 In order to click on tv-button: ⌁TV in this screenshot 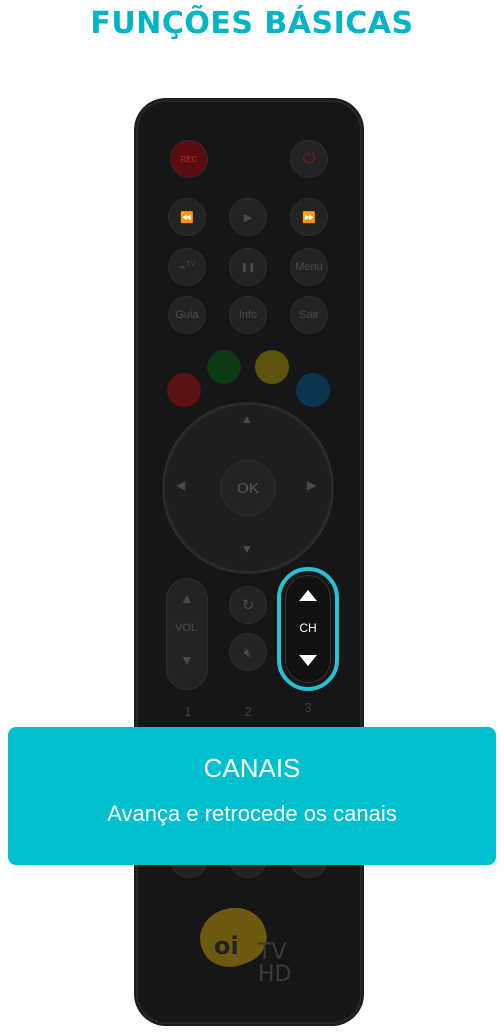, I will do `click(187, 267)`.